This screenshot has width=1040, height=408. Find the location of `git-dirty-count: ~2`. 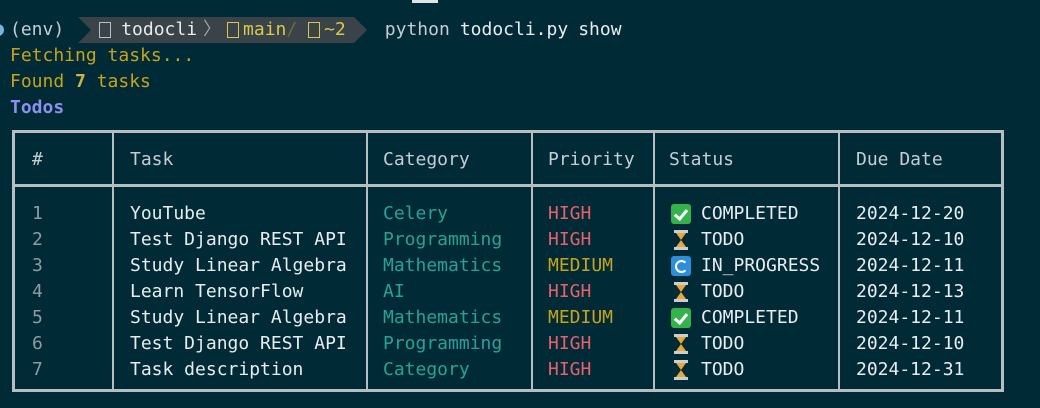

git-dirty-count: ~2 is located at coordinates (335, 29).